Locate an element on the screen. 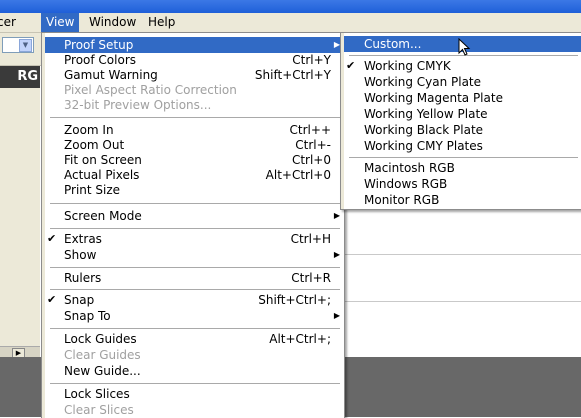 Image resolution: width=581 pixels, height=418 pixels. document-panel is located at coordinates (20, 208).